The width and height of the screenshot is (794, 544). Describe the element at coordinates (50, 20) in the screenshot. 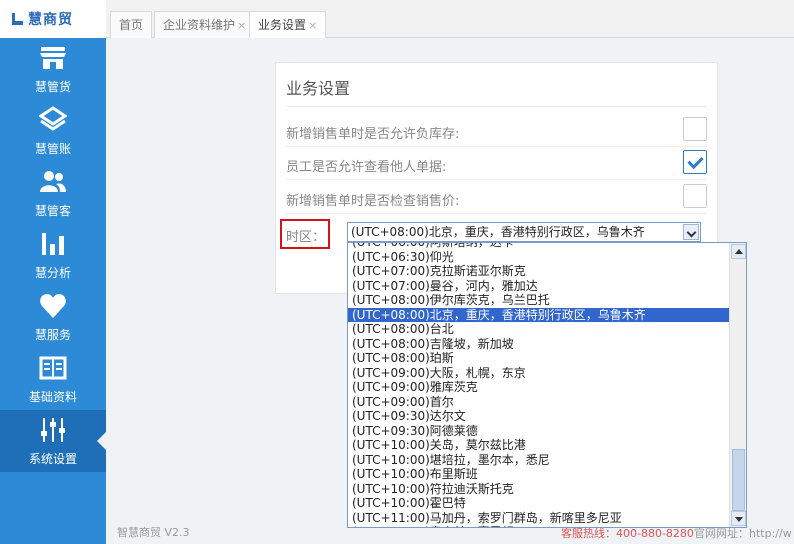

I see `logo-text: 慧商贸` at that location.